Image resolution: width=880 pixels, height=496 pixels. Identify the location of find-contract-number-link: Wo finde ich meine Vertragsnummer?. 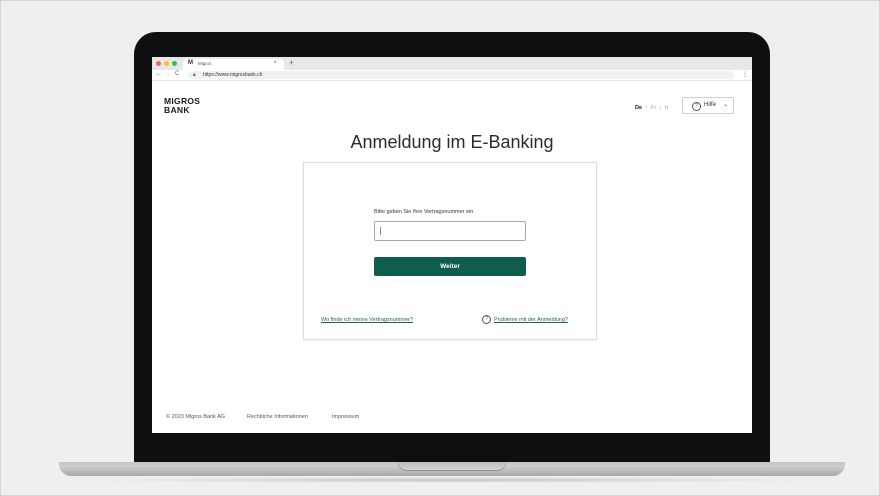
(367, 320).